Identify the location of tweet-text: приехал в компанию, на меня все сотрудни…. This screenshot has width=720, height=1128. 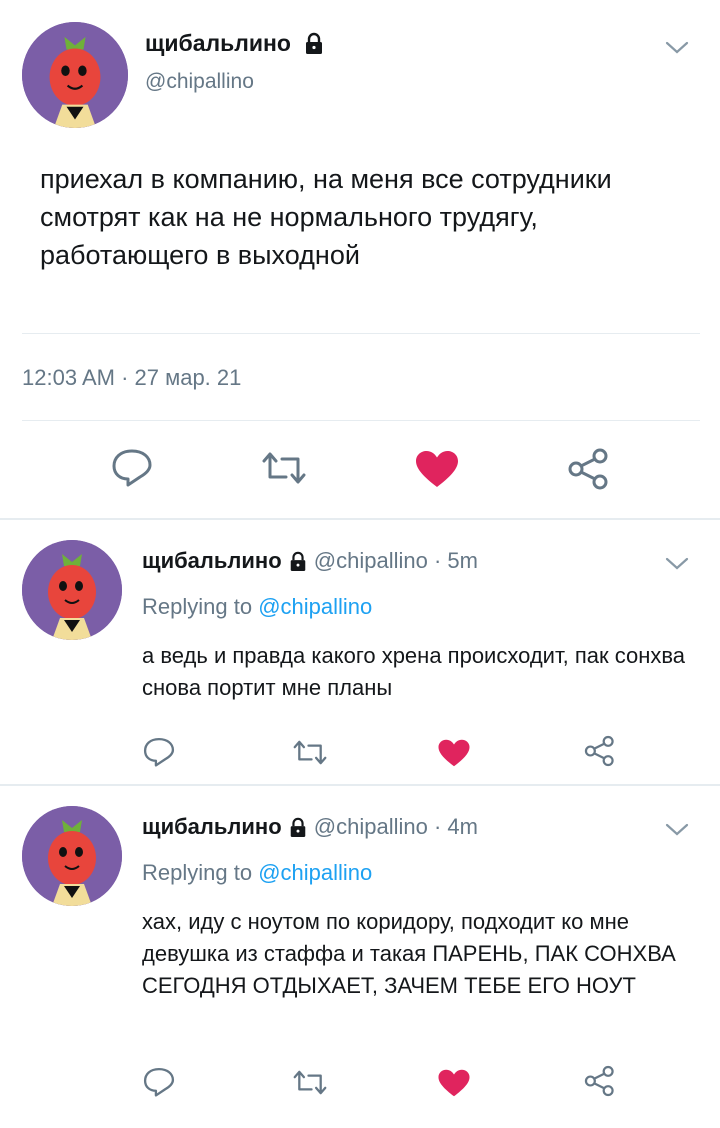
(326, 217).